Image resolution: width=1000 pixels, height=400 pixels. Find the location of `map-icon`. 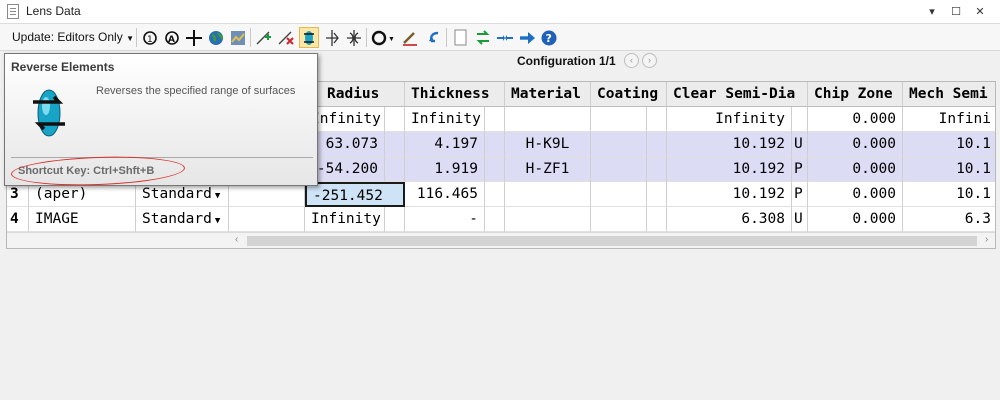

map-icon is located at coordinates (238, 37).